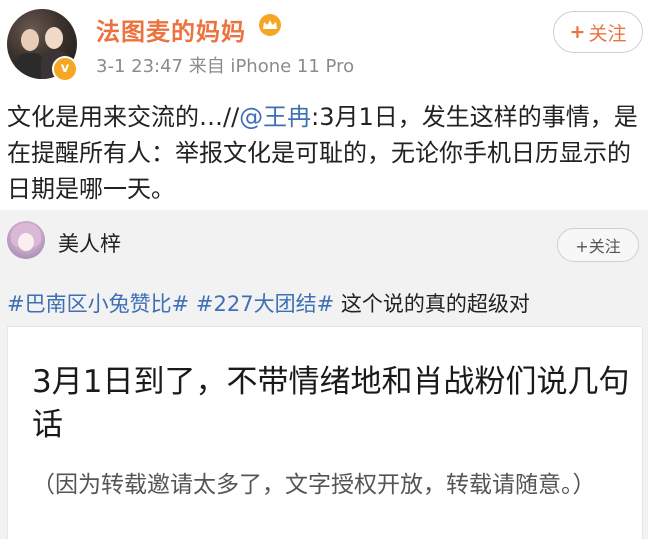 The height and width of the screenshot is (539, 648). I want to click on mention-link: @王冉, so click(275, 117).